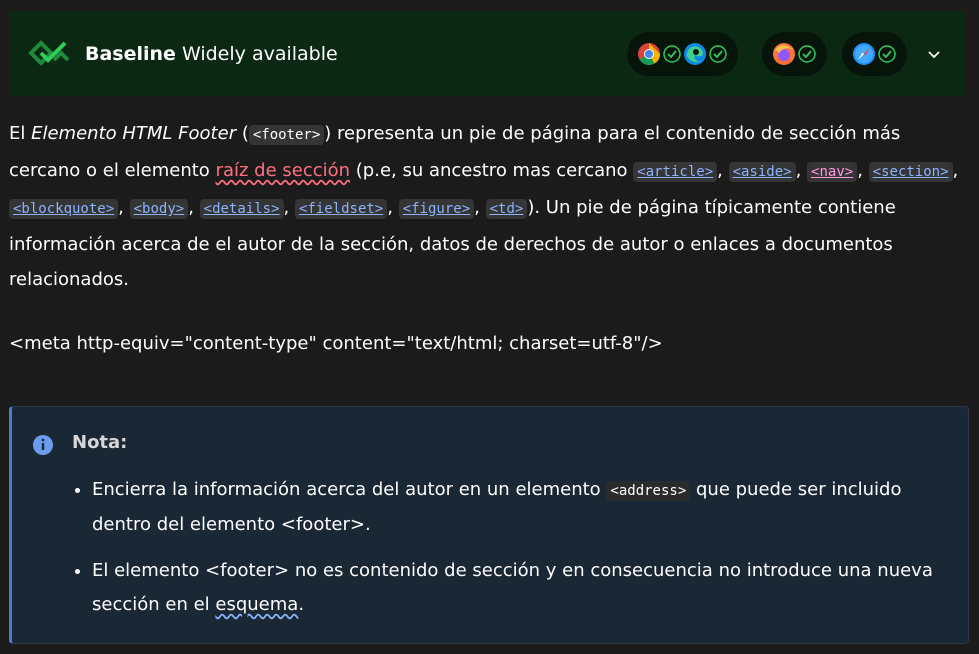 The width and height of the screenshot is (979, 654). What do you see at coordinates (934, 54) in the screenshot?
I see `chevron-down-icon` at bounding box center [934, 54].